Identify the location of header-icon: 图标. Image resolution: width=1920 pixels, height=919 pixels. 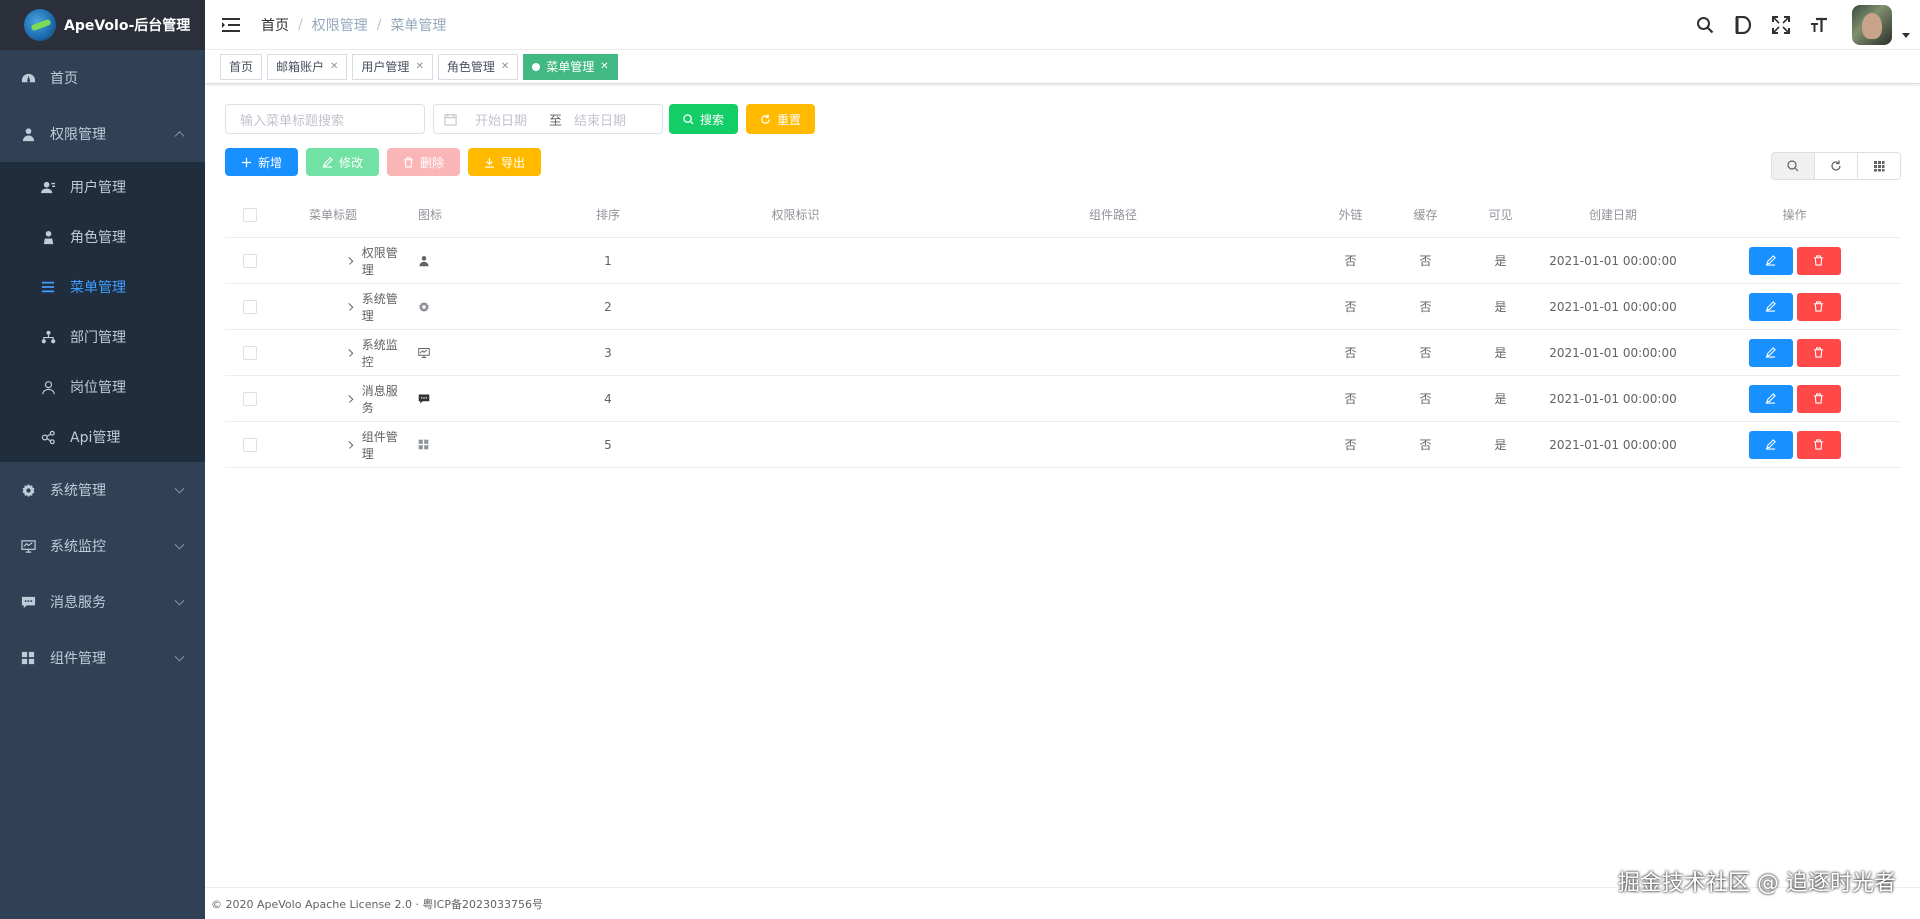
(430, 215).